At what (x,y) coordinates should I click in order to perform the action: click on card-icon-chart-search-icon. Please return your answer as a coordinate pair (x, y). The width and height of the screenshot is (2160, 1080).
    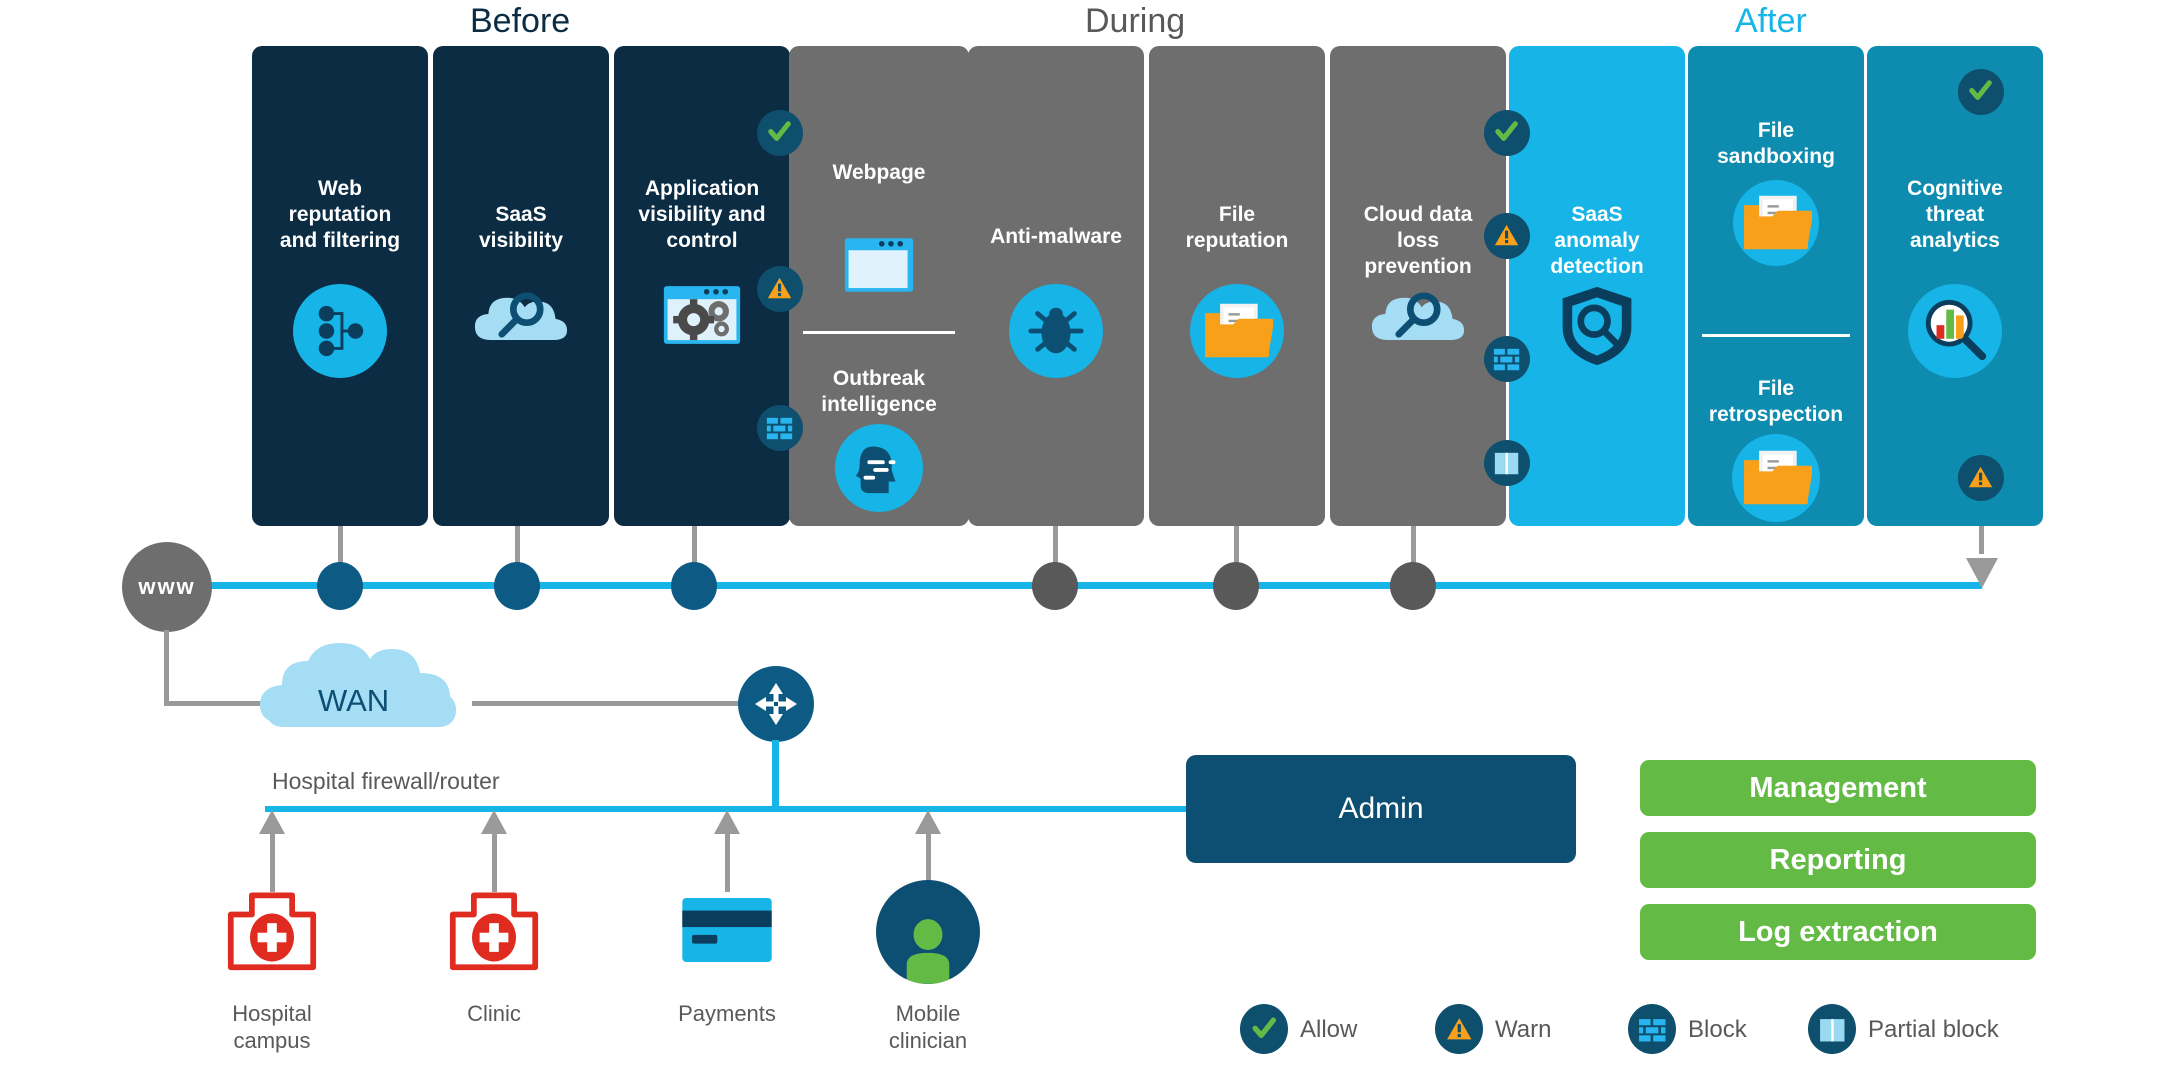
    Looking at the image, I should click on (1955, 331).